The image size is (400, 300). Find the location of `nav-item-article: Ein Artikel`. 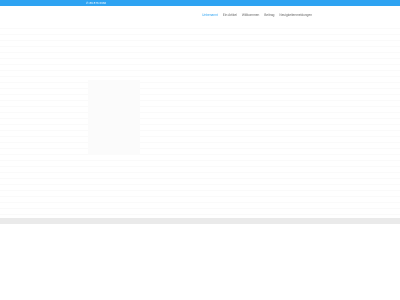

nav-item-article: Ein Artikel is located at coordinates (230, 15).